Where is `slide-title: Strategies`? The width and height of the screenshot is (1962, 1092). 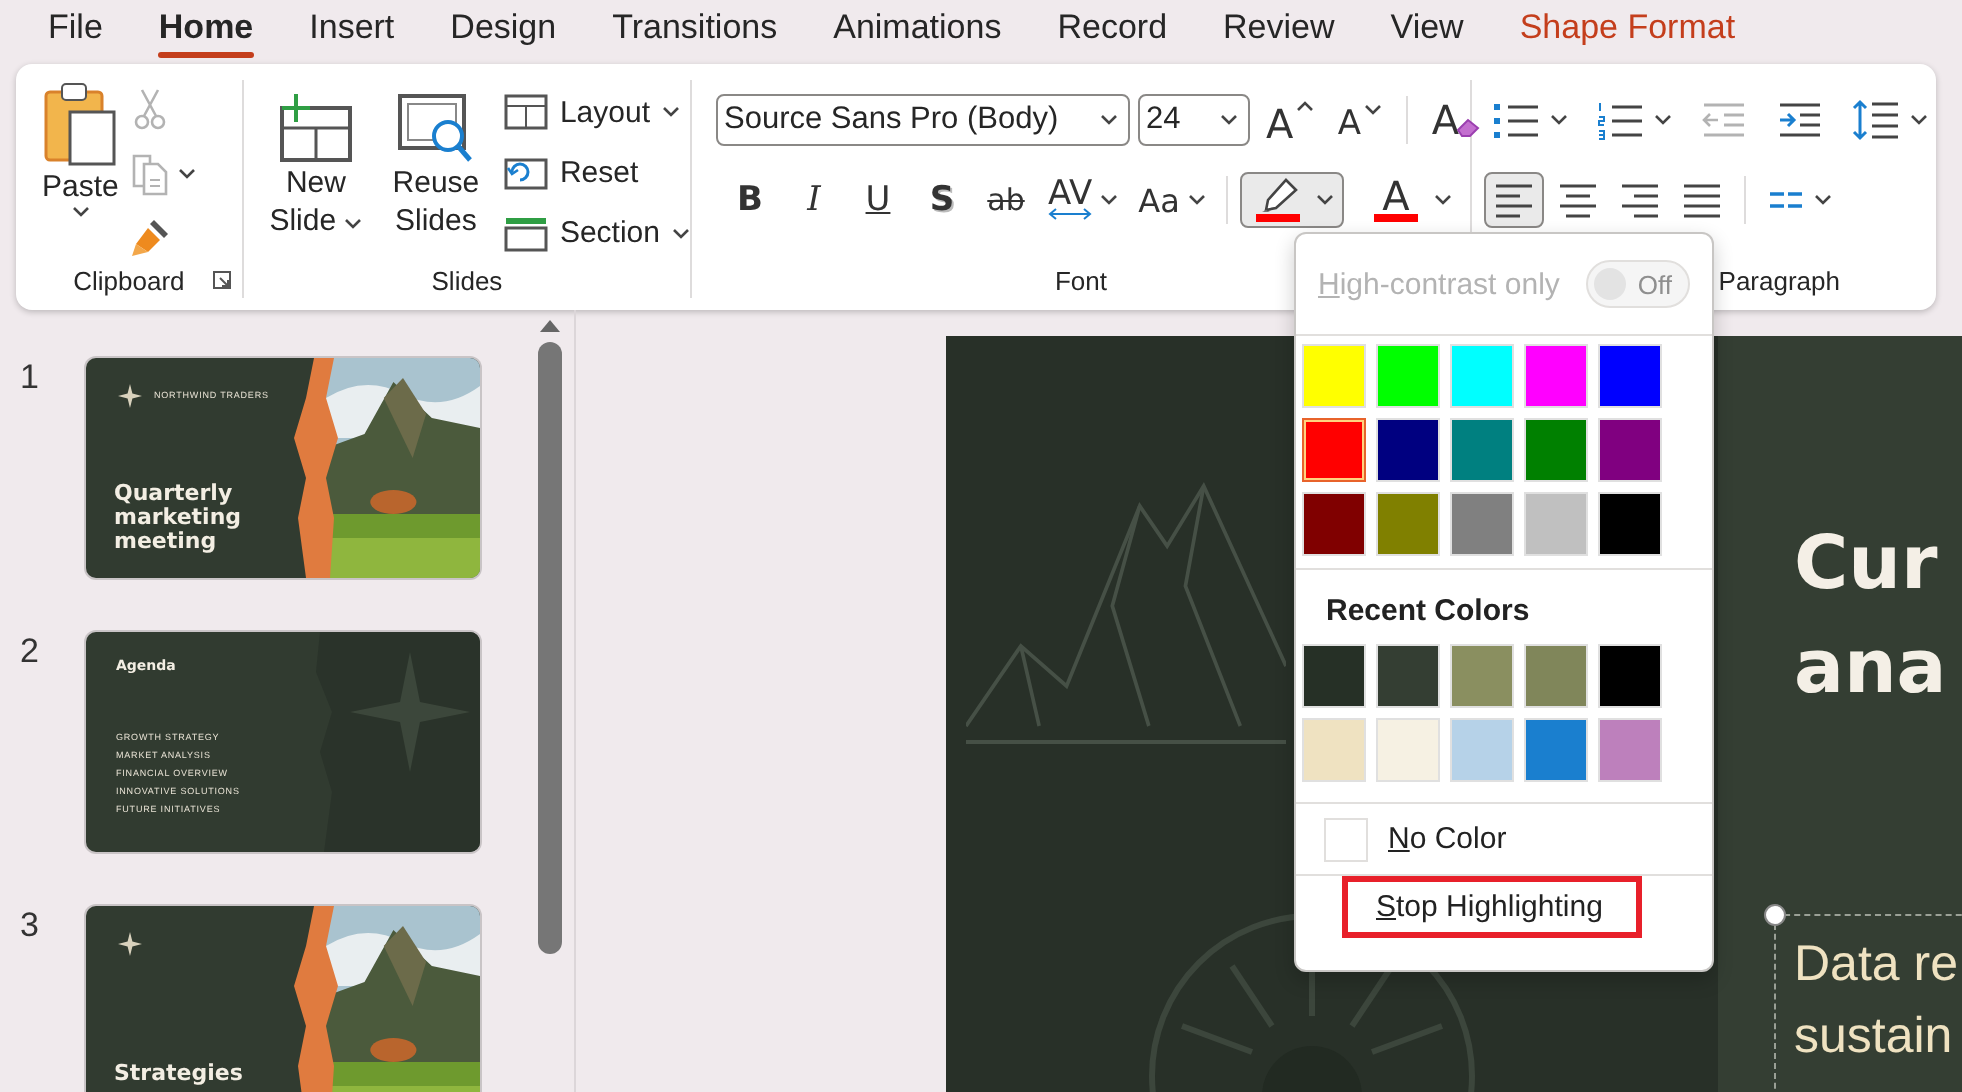 slide-title: Strategies is located at coordinates (179, 1074).